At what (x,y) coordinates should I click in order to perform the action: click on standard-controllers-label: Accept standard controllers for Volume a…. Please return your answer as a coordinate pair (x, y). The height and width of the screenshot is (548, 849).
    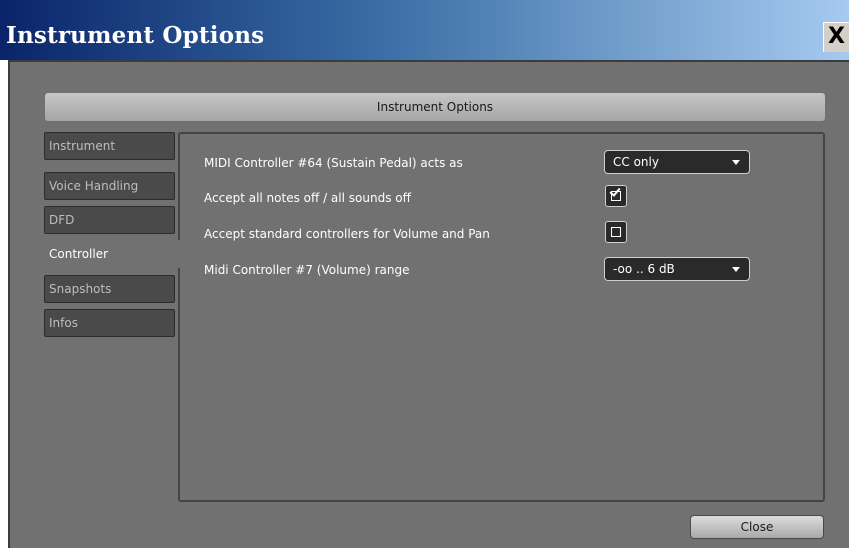
    Looking at the image, I should click on (347, 234).